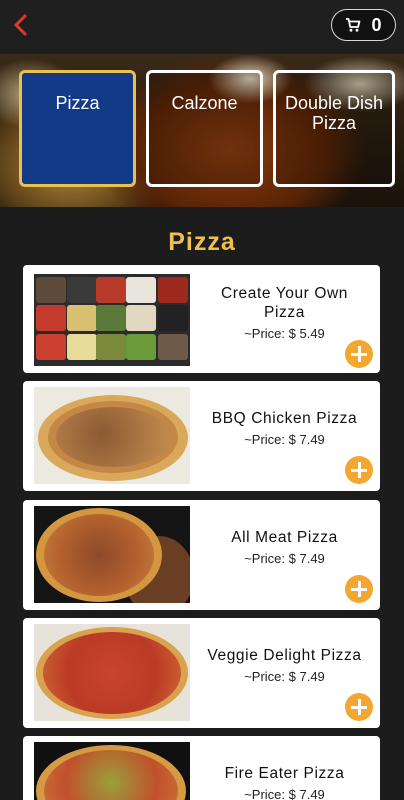 This screenshot has width=404, height=800. Describe the element at coordinates (363, 25) in the screenshot. I see `cart-button: 0` at that location.